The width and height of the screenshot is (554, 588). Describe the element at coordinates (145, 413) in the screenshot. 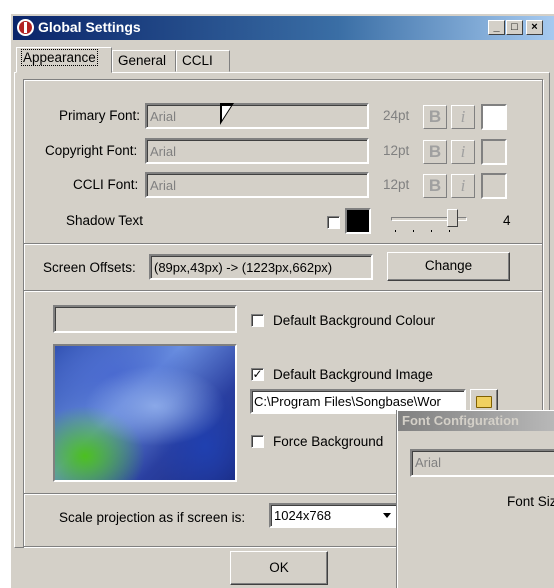

I see `background-image-preview` at that location.